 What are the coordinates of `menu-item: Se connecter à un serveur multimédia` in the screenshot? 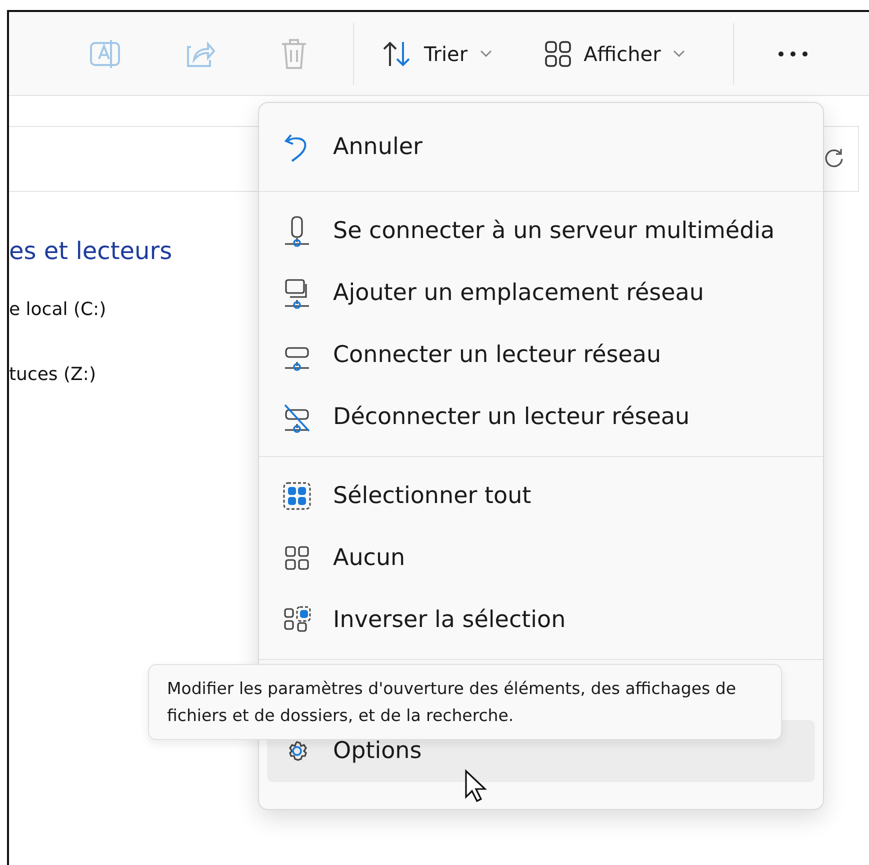 It's located at (541, 231).